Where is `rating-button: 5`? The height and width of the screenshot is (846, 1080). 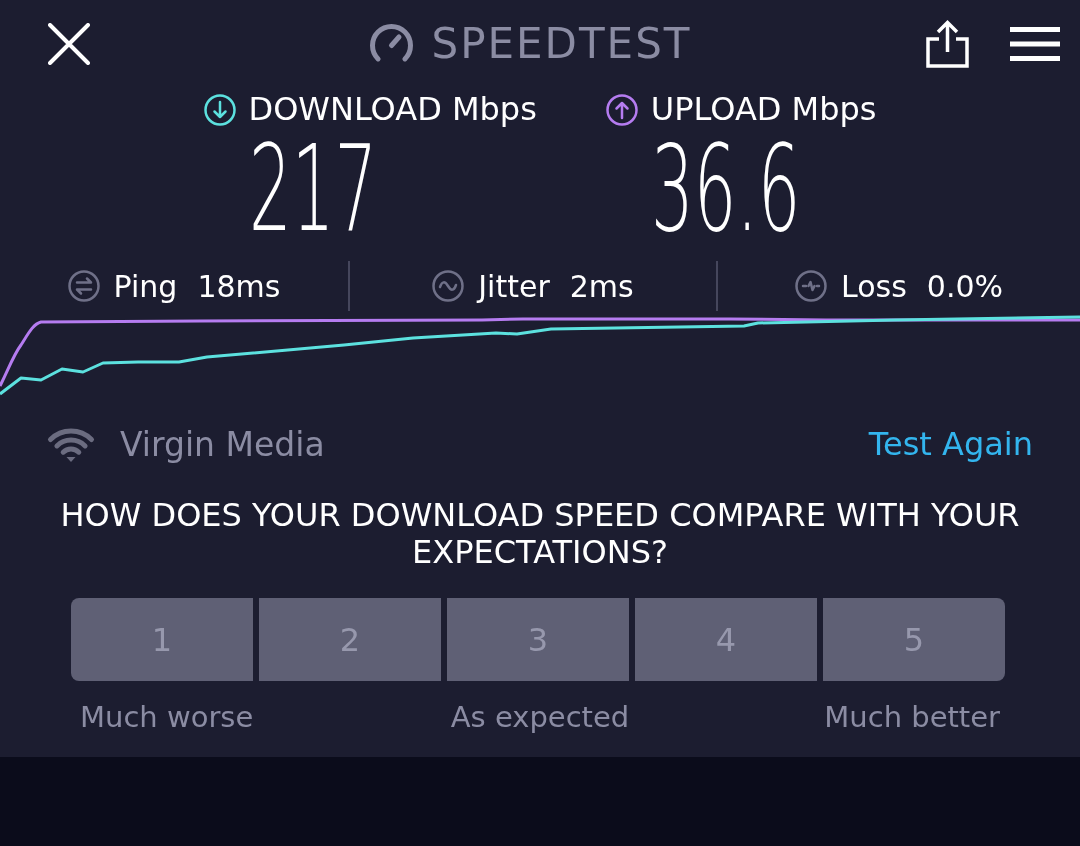
rating-button: 5 is located at coordinates (914, 639).